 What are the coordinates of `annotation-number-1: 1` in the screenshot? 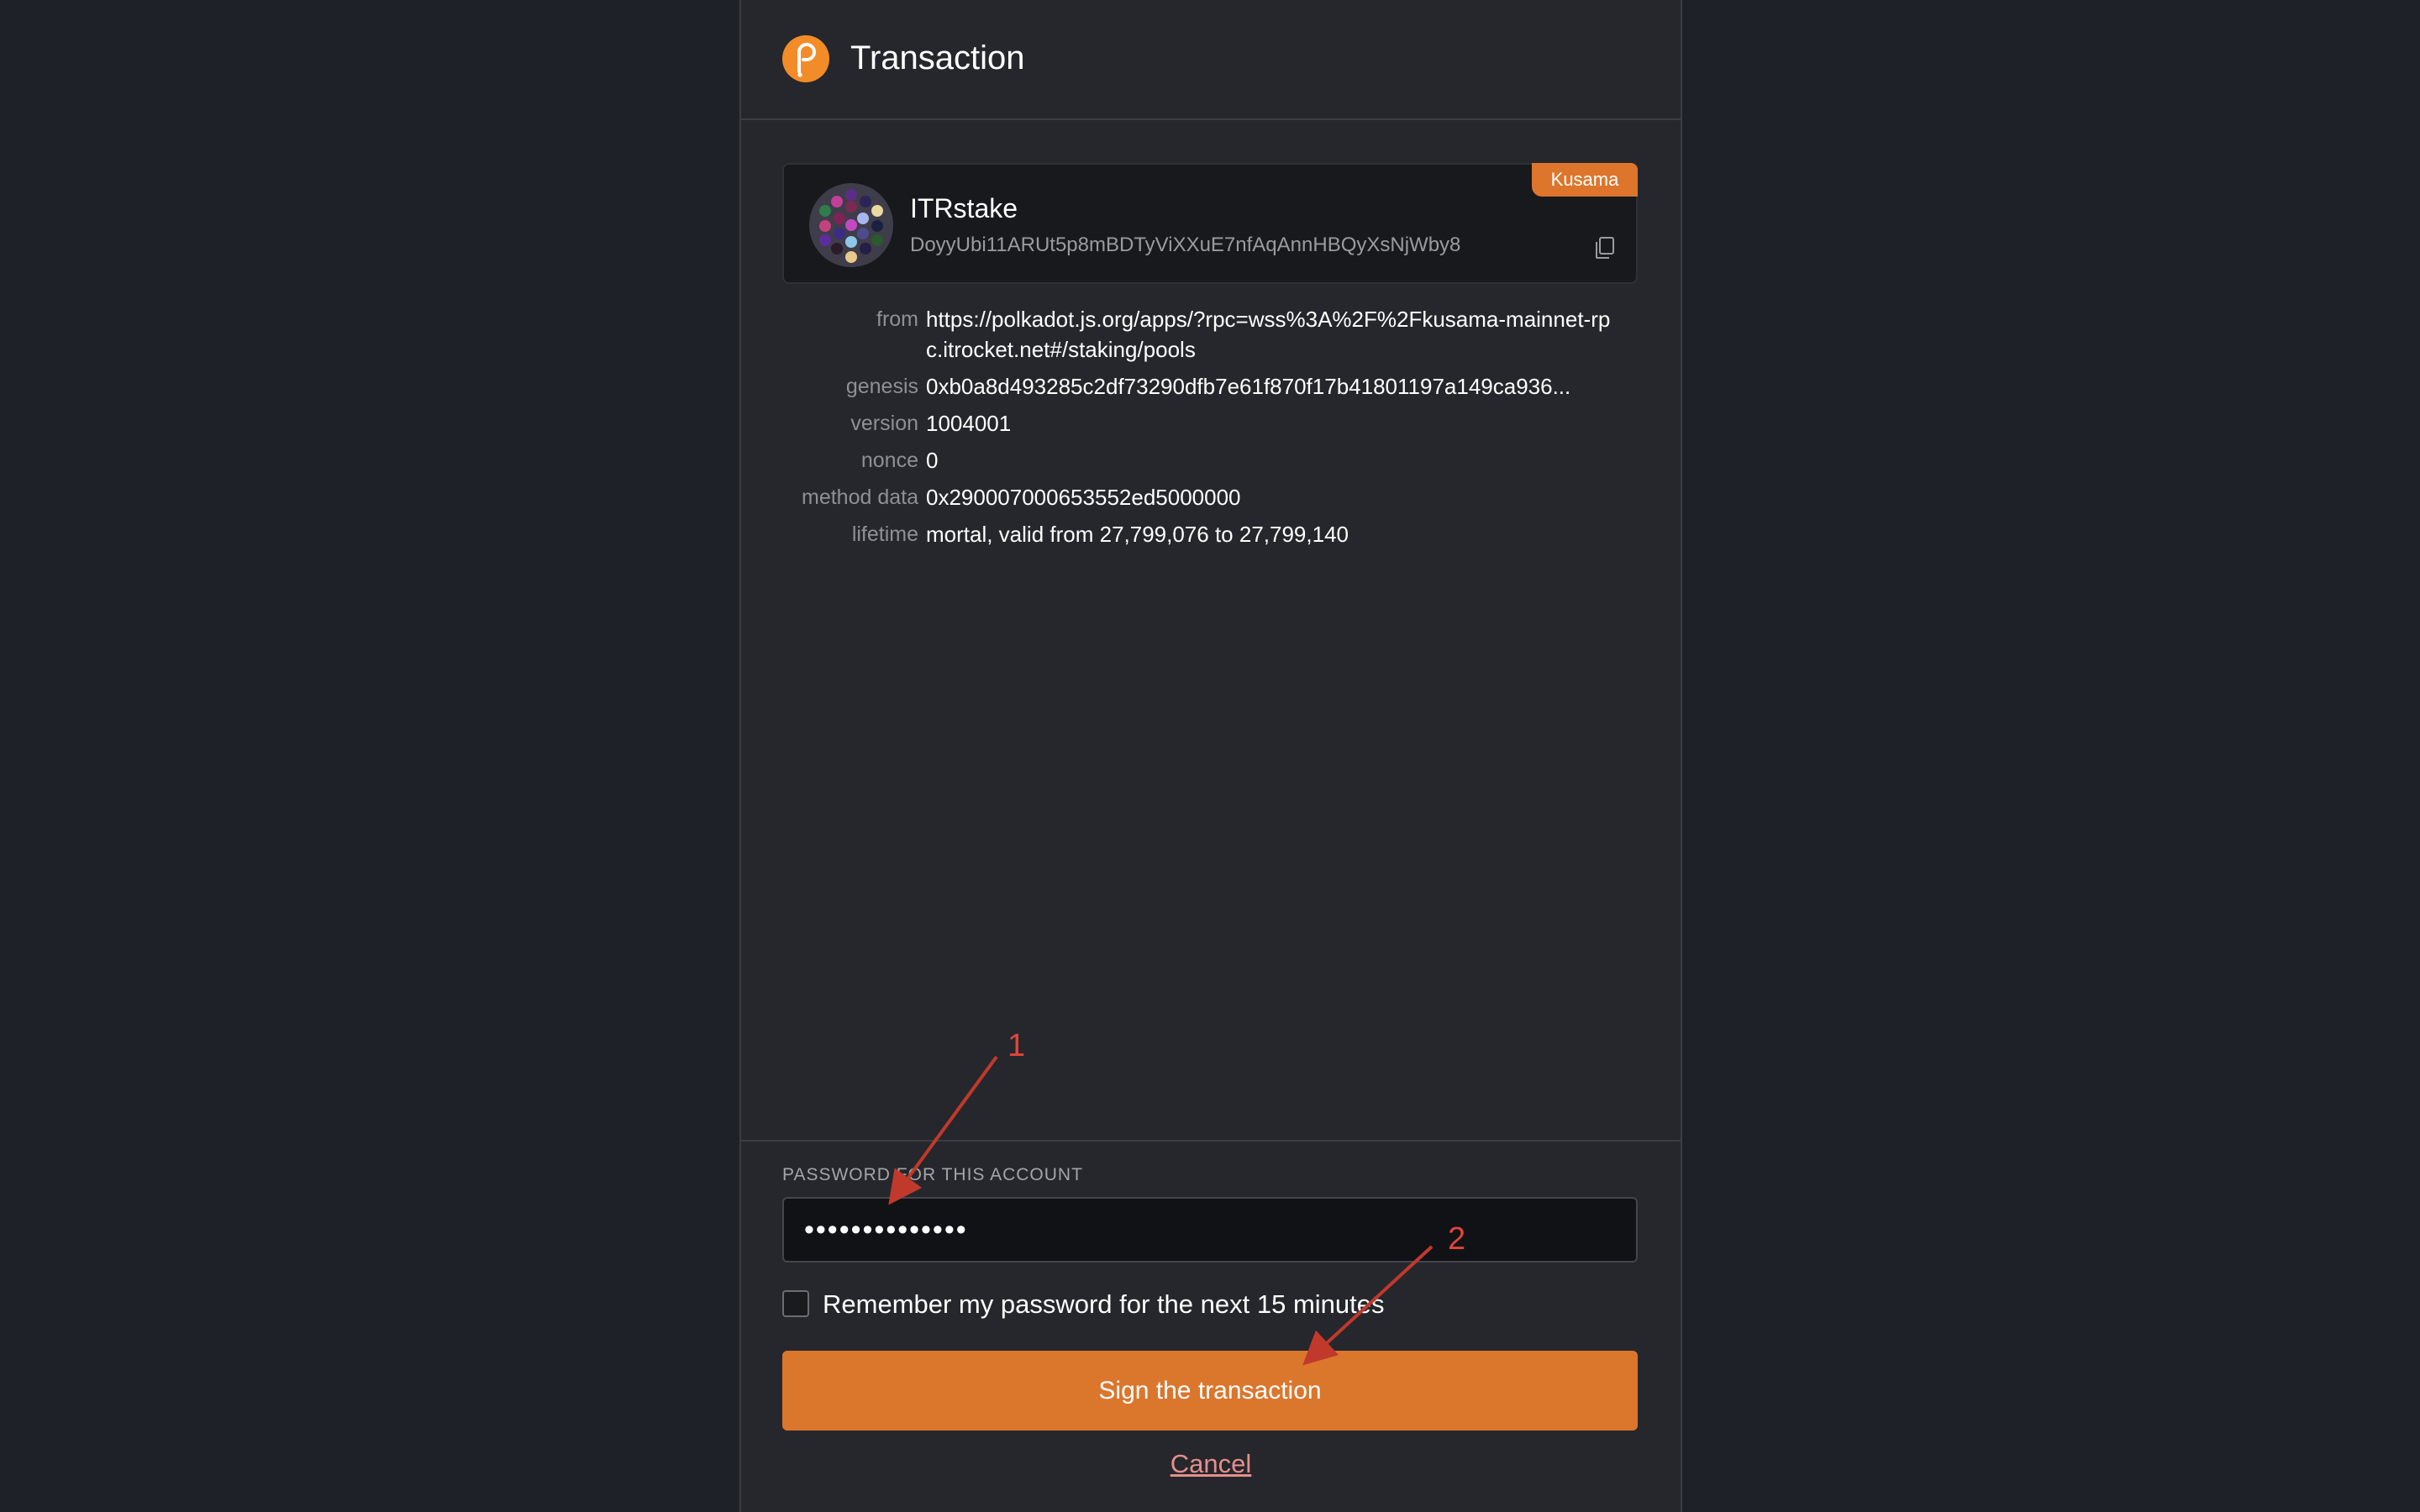 It's located at (1017, 1045).